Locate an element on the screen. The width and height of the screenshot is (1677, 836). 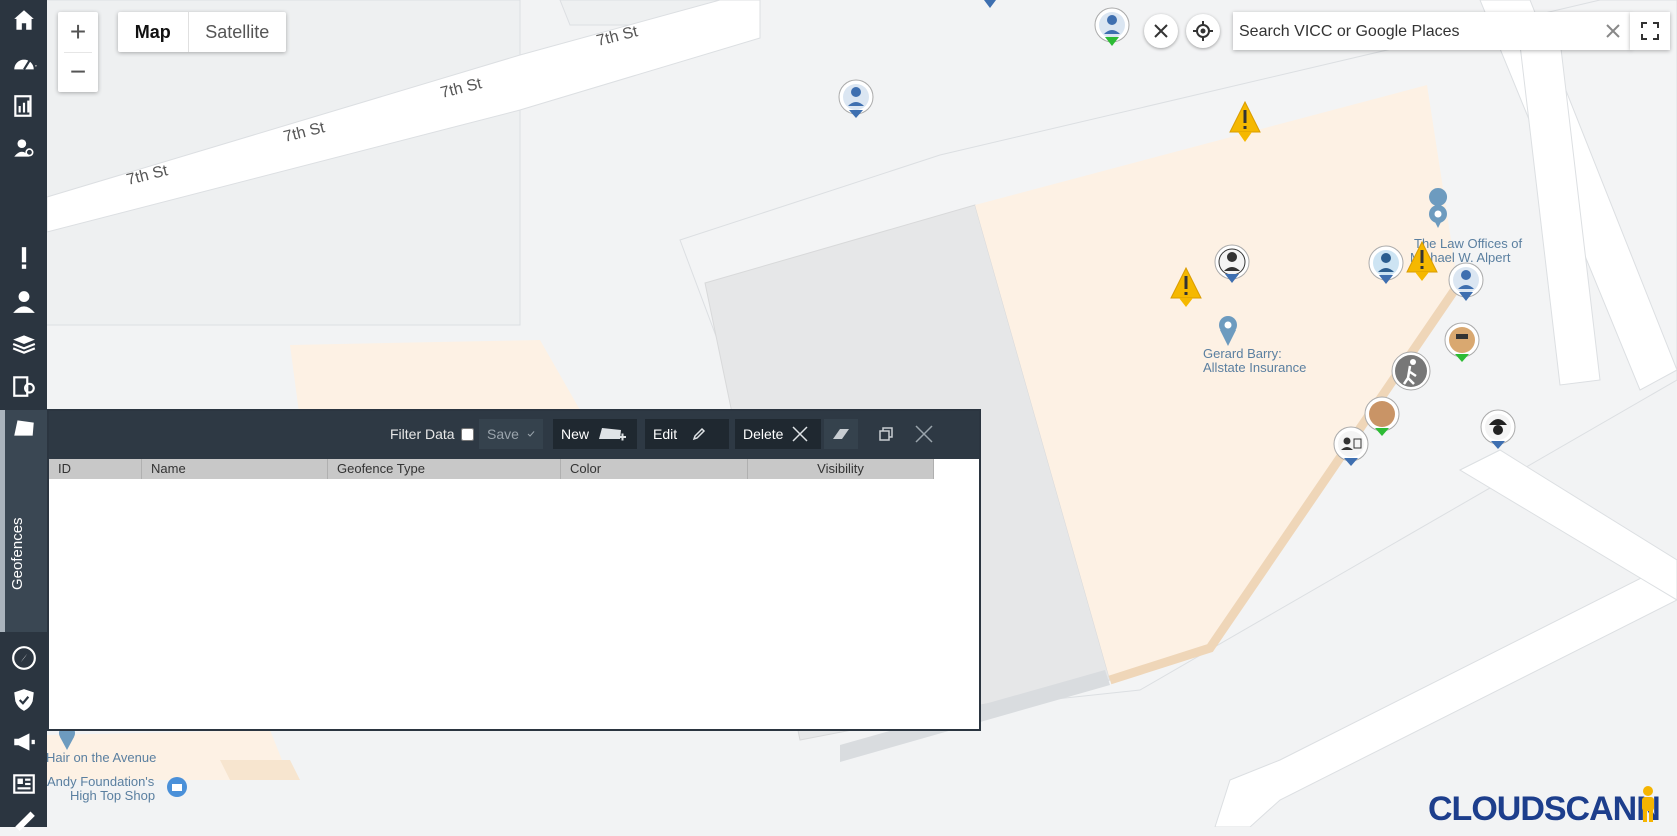
new-label: New is located at coordinates (575, 434).